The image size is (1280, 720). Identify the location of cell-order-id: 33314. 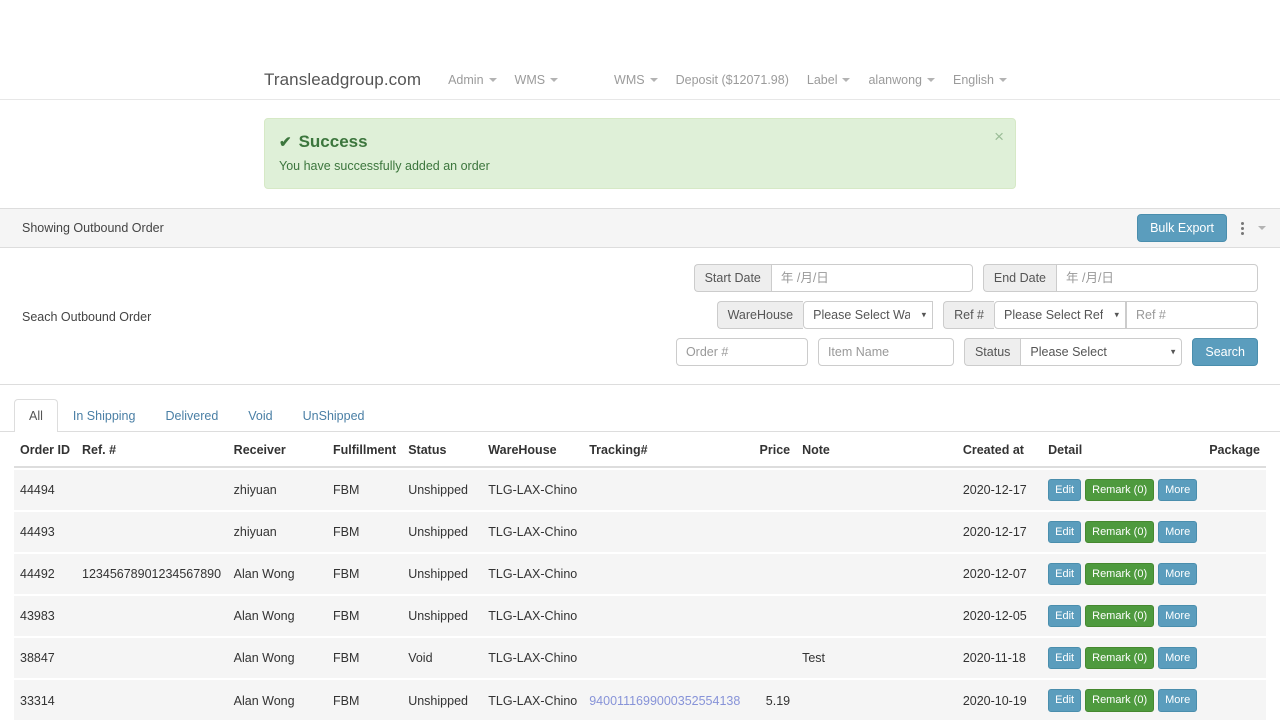
(45, 700).